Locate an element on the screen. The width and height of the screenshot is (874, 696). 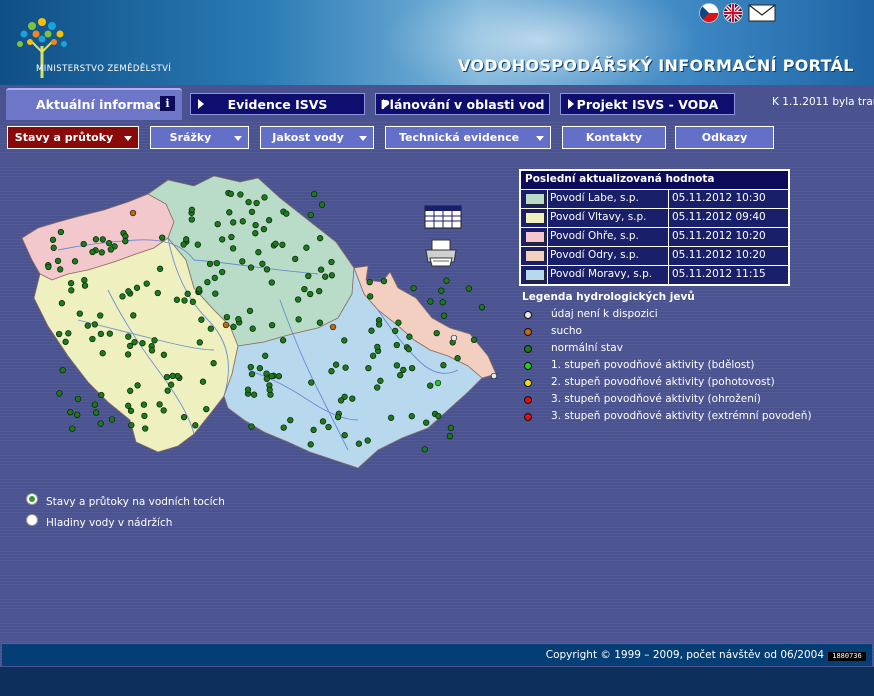
info-icon: i is located at coordinates (167, 103).